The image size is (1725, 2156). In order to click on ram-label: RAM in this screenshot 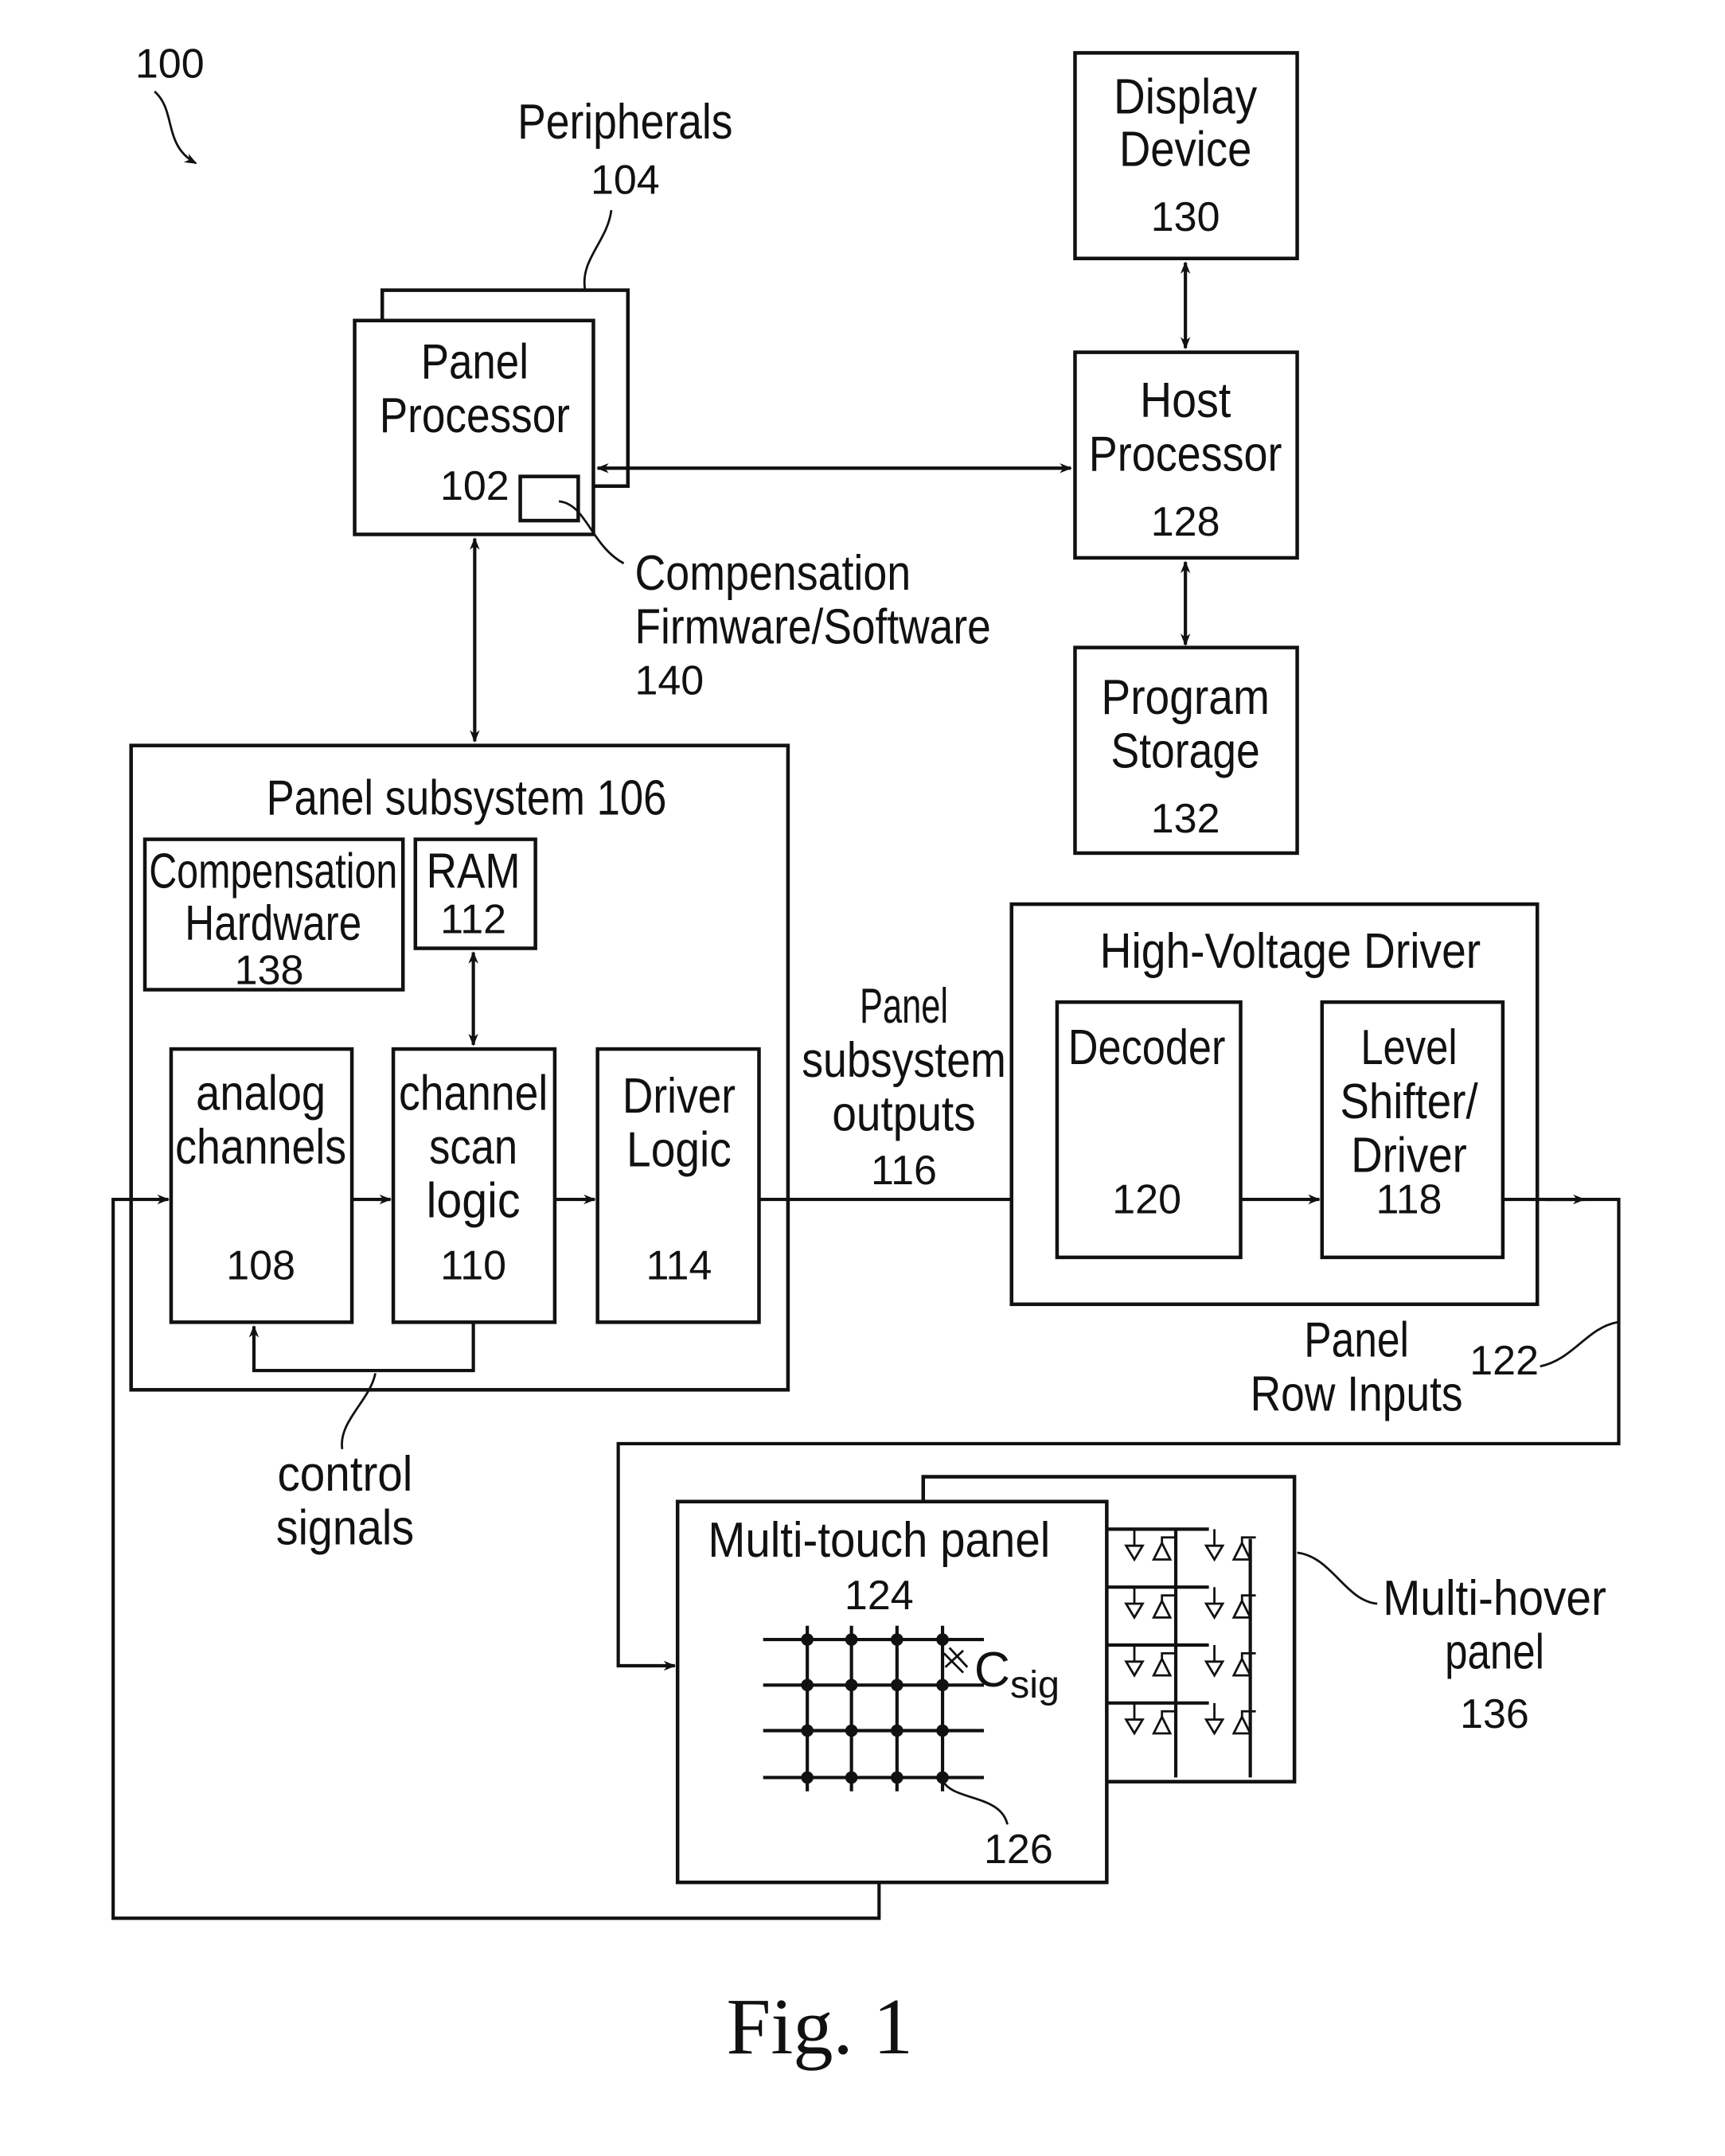, I will do `click(474, 872)`.